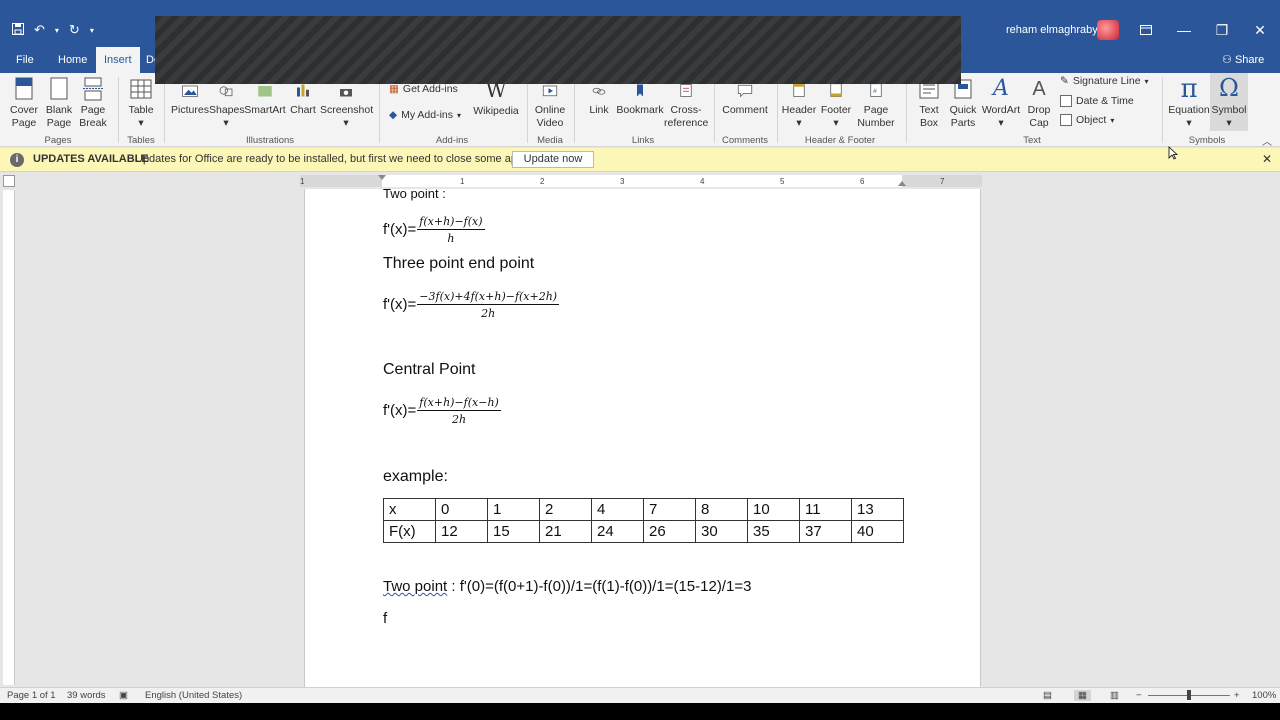 The width and height of the screenshot is (1280, 720). I want to click on my-addins-button: ◆ My Add-ins ▾, so click(425, 115).